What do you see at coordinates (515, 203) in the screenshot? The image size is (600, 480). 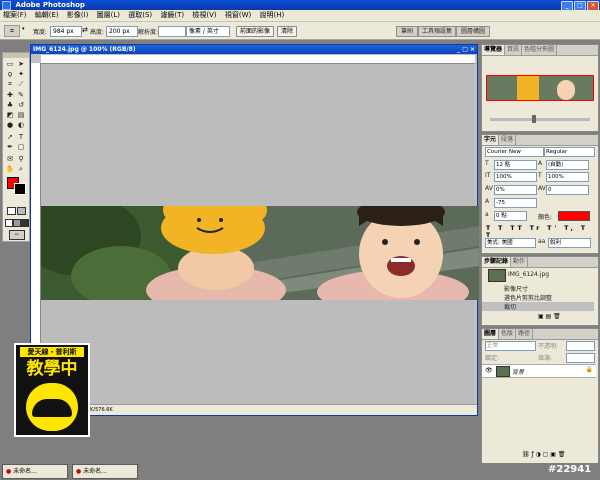 I see `baseline-select: -75` at bounding box center [515, 203].